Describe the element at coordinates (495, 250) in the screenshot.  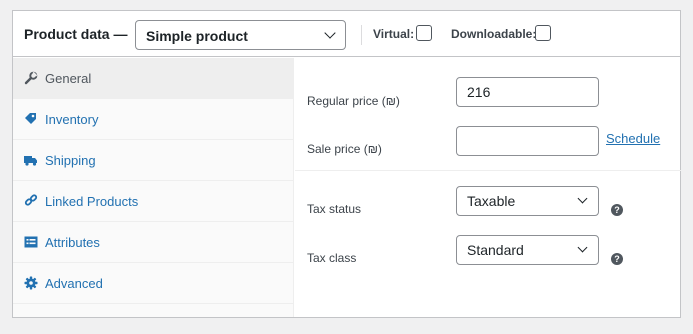
I see `tax-class-value: Standard` at that location.